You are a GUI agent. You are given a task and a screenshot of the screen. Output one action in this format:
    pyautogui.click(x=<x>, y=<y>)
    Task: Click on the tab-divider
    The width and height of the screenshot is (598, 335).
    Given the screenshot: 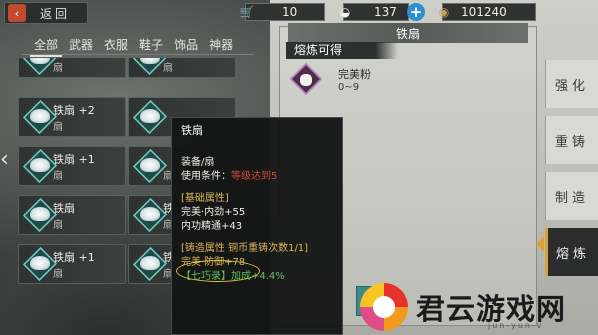 What is the action you would take?
    pyautogui.click(x=138, y=54)
    